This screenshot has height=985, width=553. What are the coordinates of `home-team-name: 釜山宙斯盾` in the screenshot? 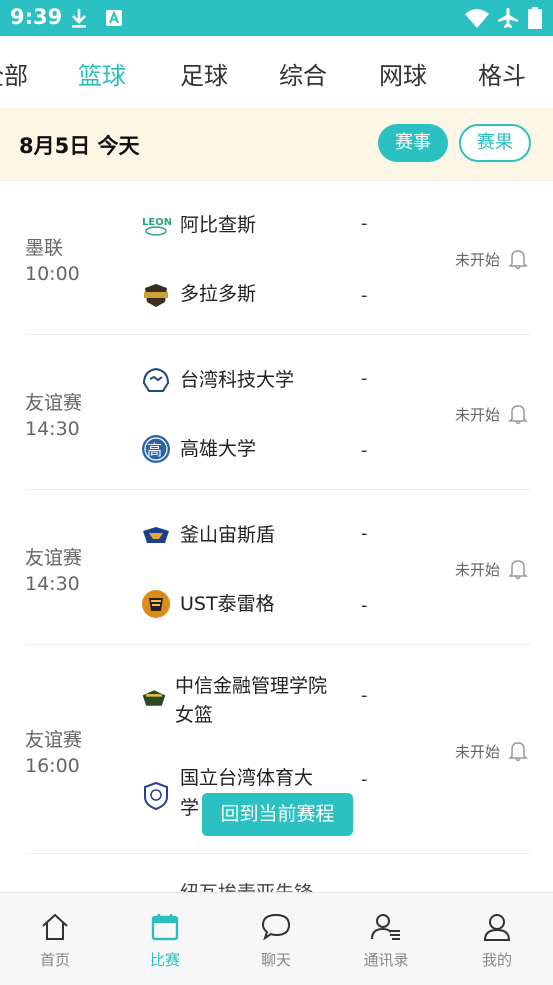 It's located at (228, 535).